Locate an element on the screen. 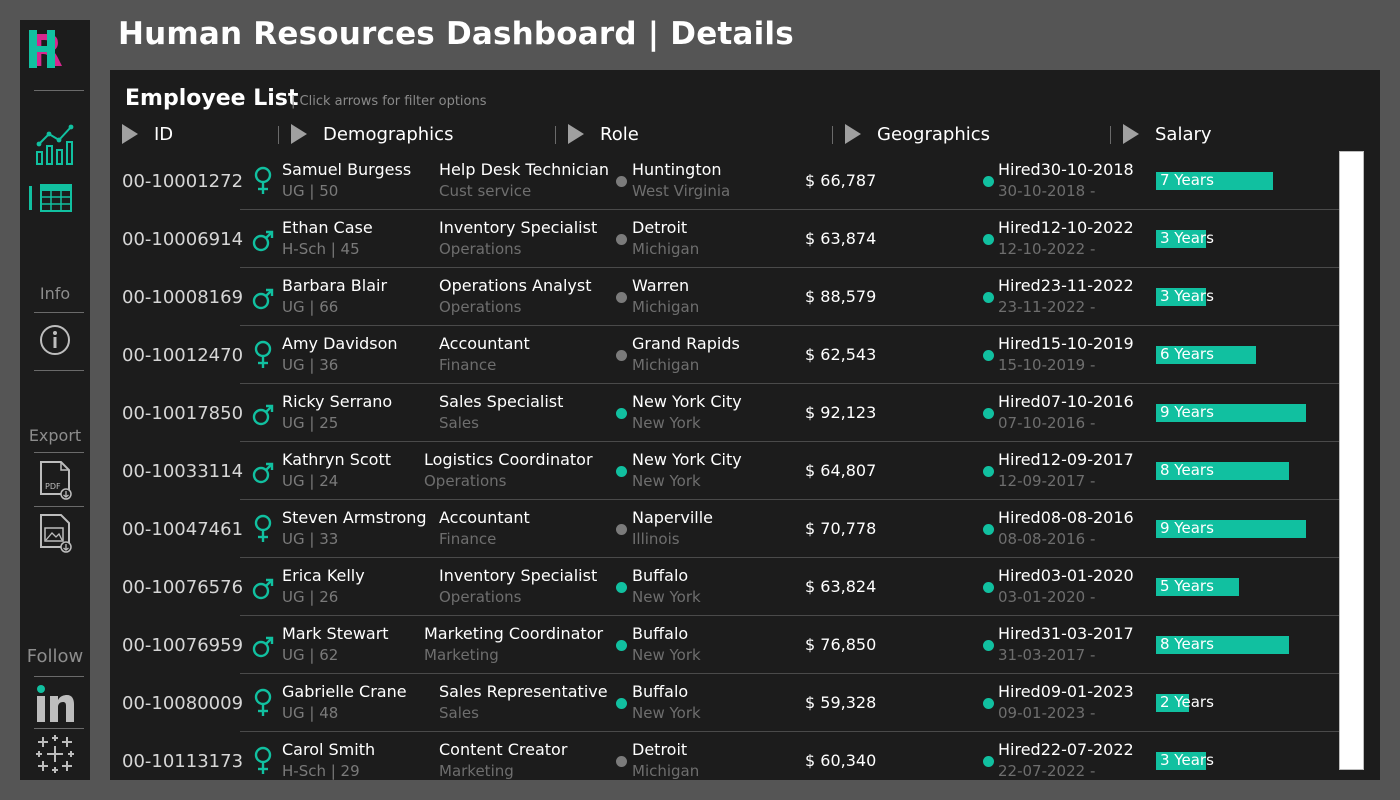 The height and width of the screenshot is (800, 1400). employee-department: Sales is located at coordinates (459, 423).